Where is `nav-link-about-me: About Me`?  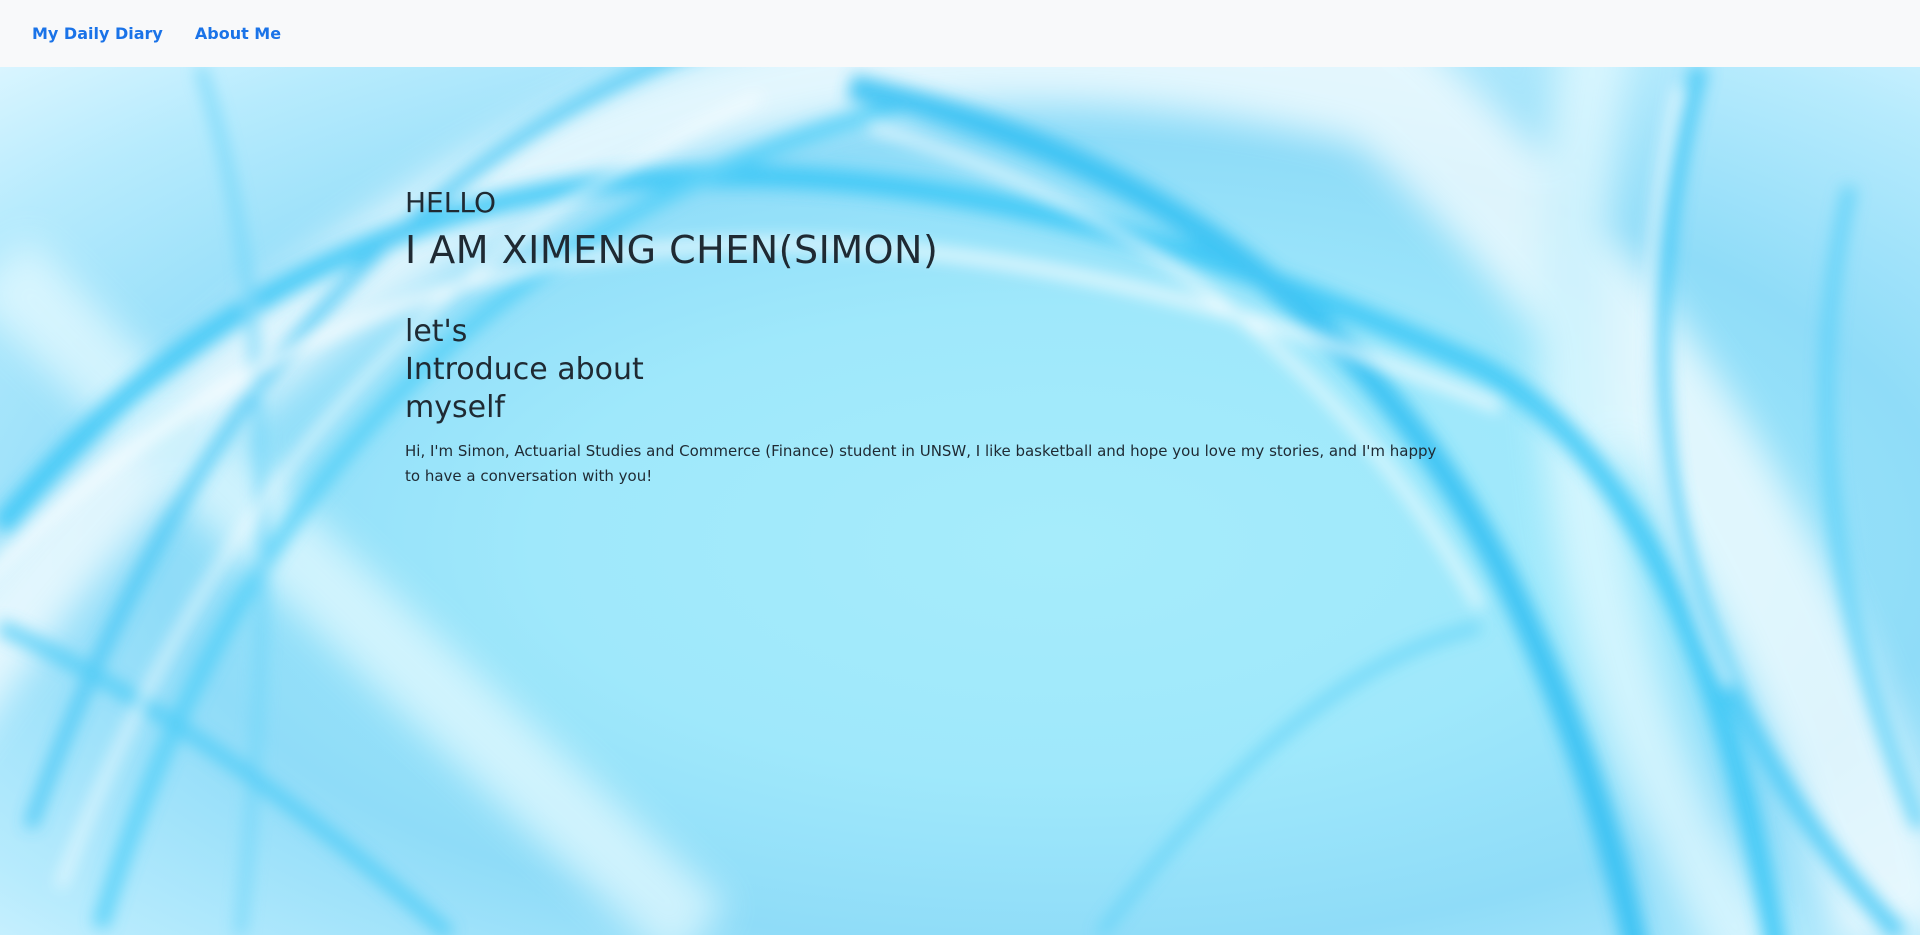
nav-link-about-me: About Me is located at coordinates (238, 33).